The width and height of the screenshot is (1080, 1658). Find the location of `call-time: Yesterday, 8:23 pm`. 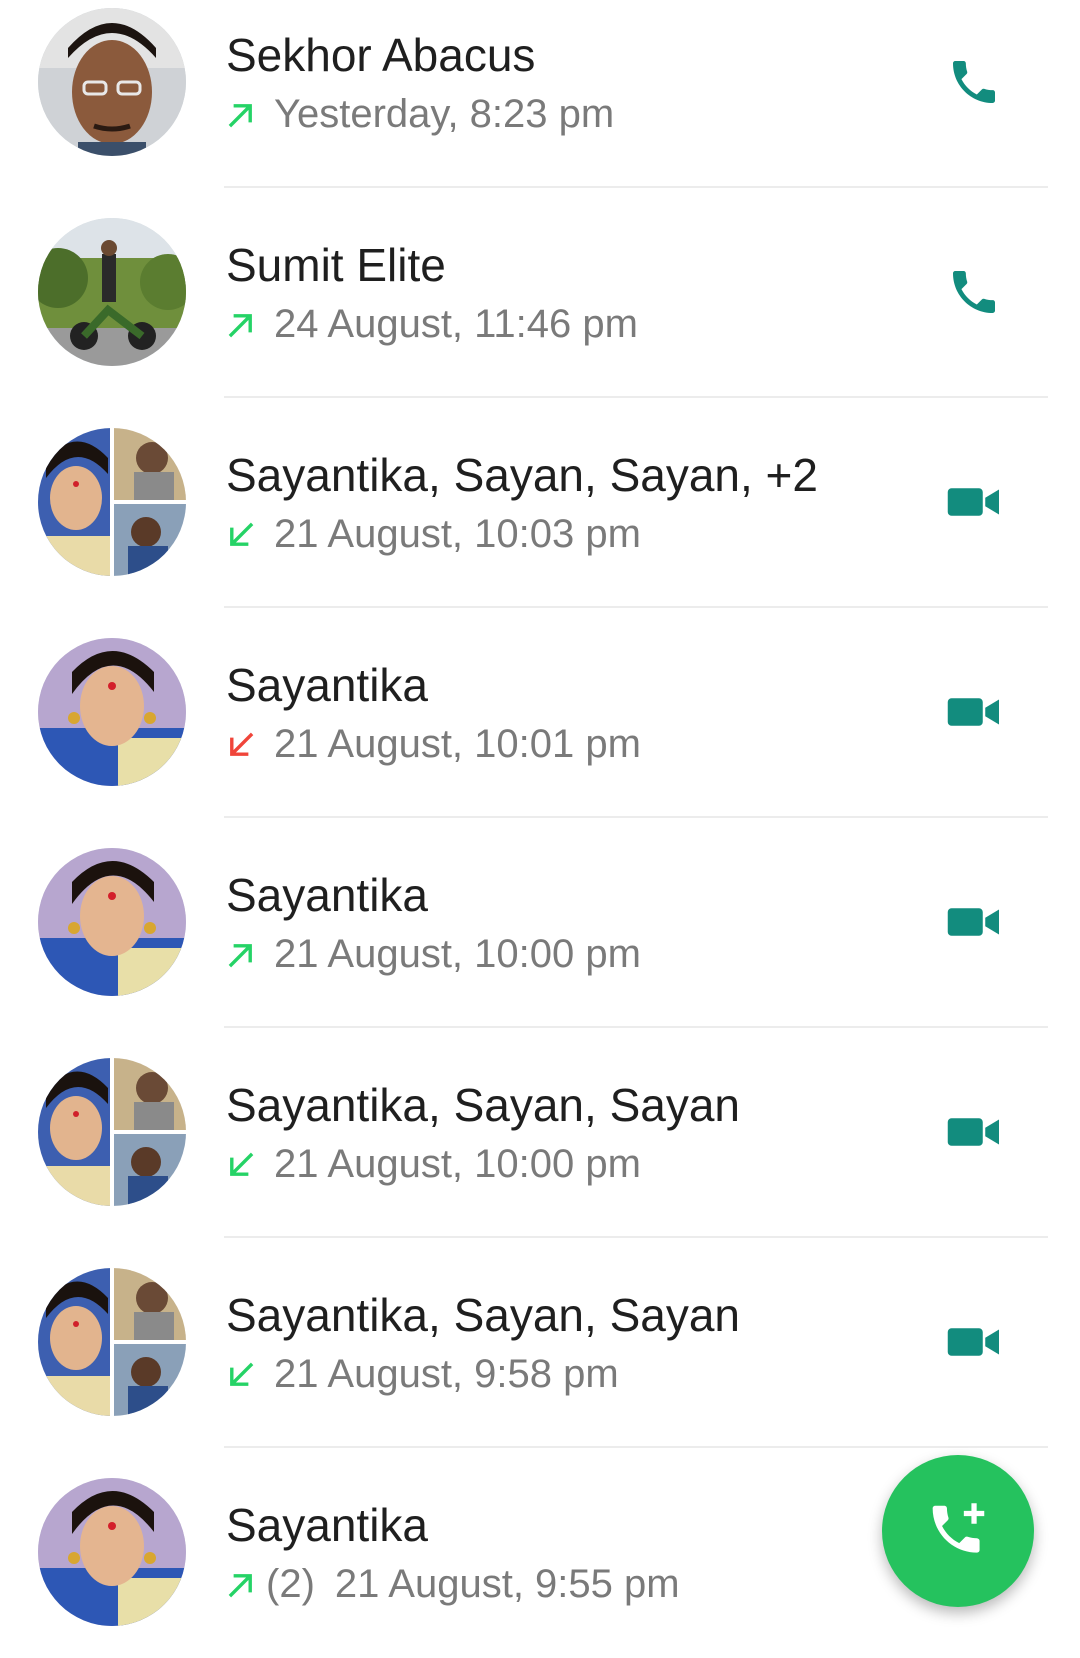

call-time: Yesterday, 8:23 pm is located at coordinates (444, 114).